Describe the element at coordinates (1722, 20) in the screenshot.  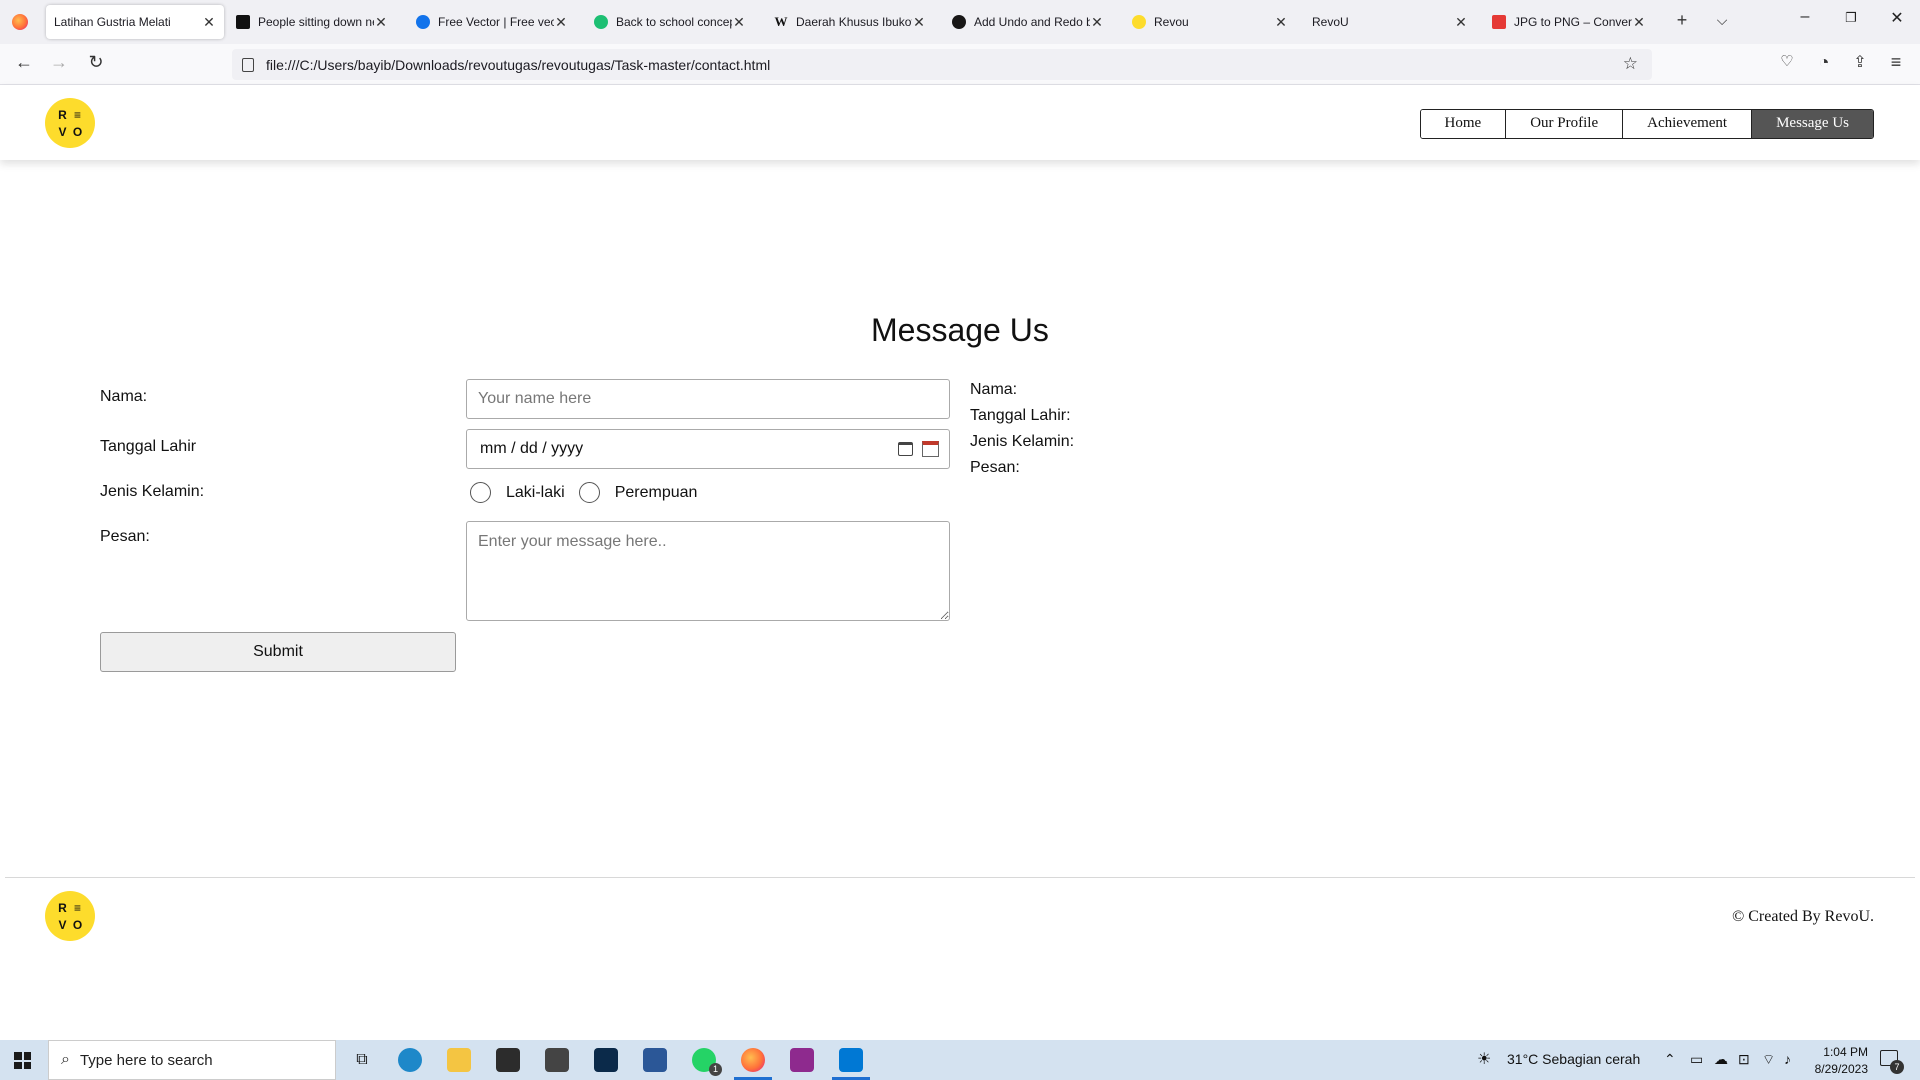
I see `list-tabs-button: ⌵` at that location.